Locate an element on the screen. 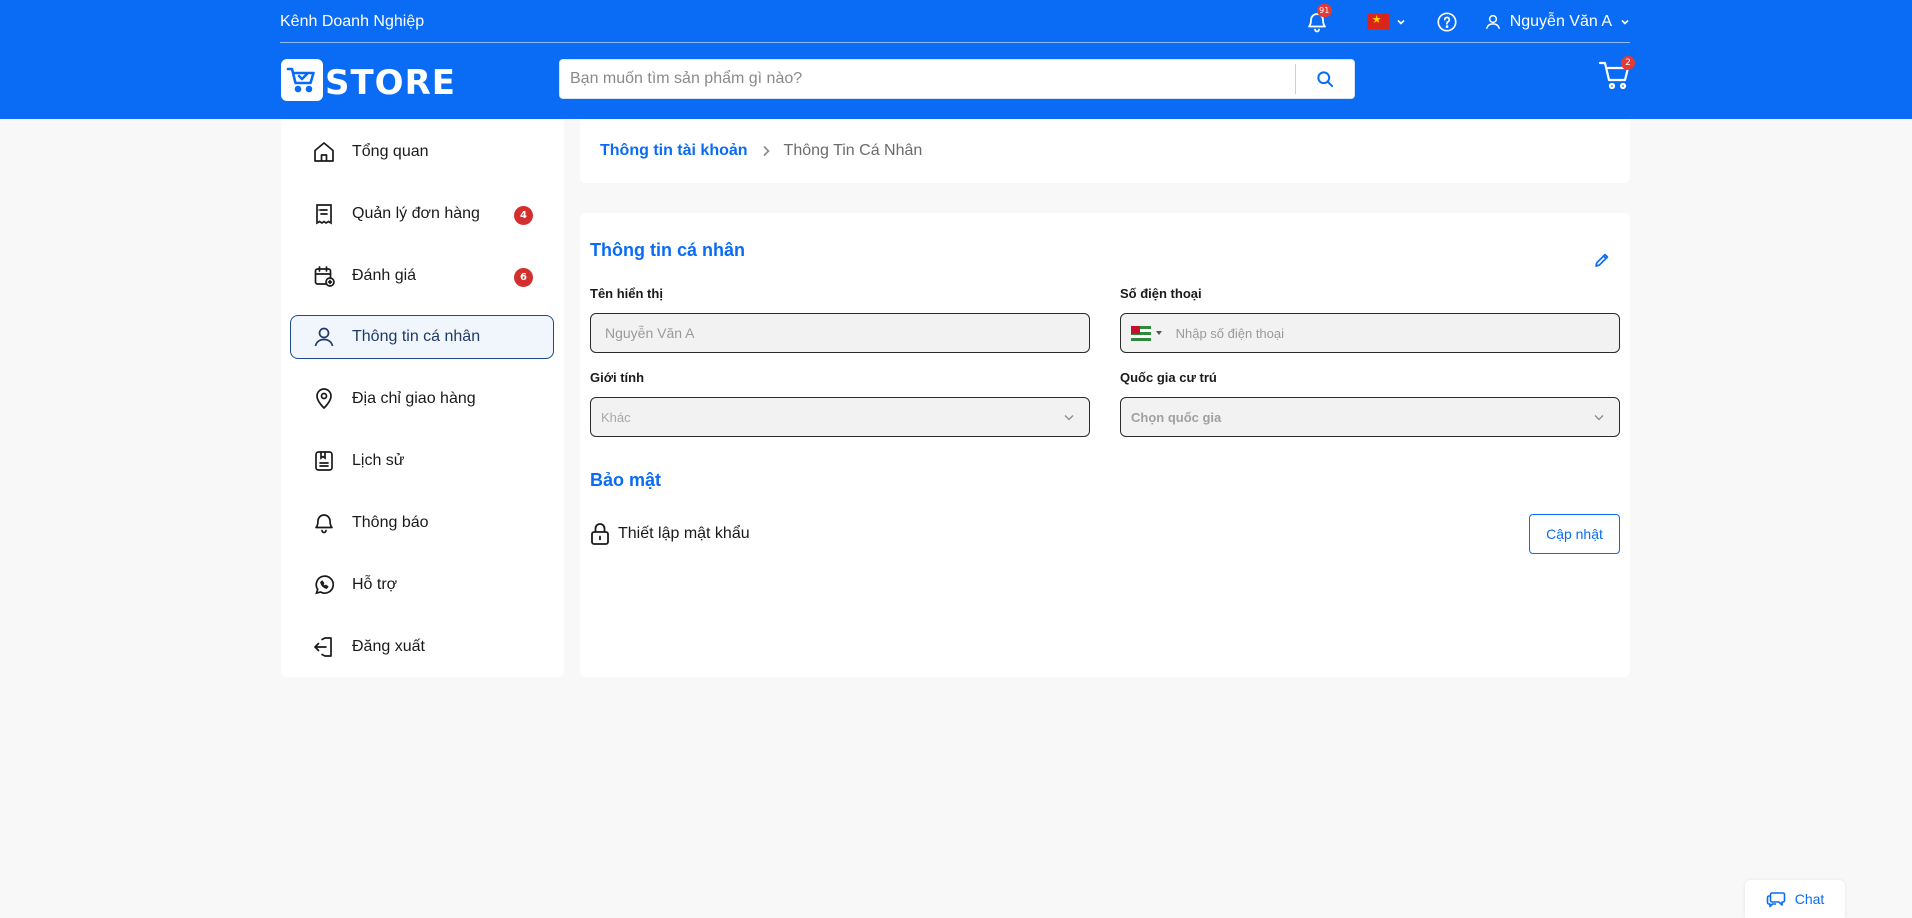  user-name: Nguyễn Văn A is located at coordinates (1560, 21).